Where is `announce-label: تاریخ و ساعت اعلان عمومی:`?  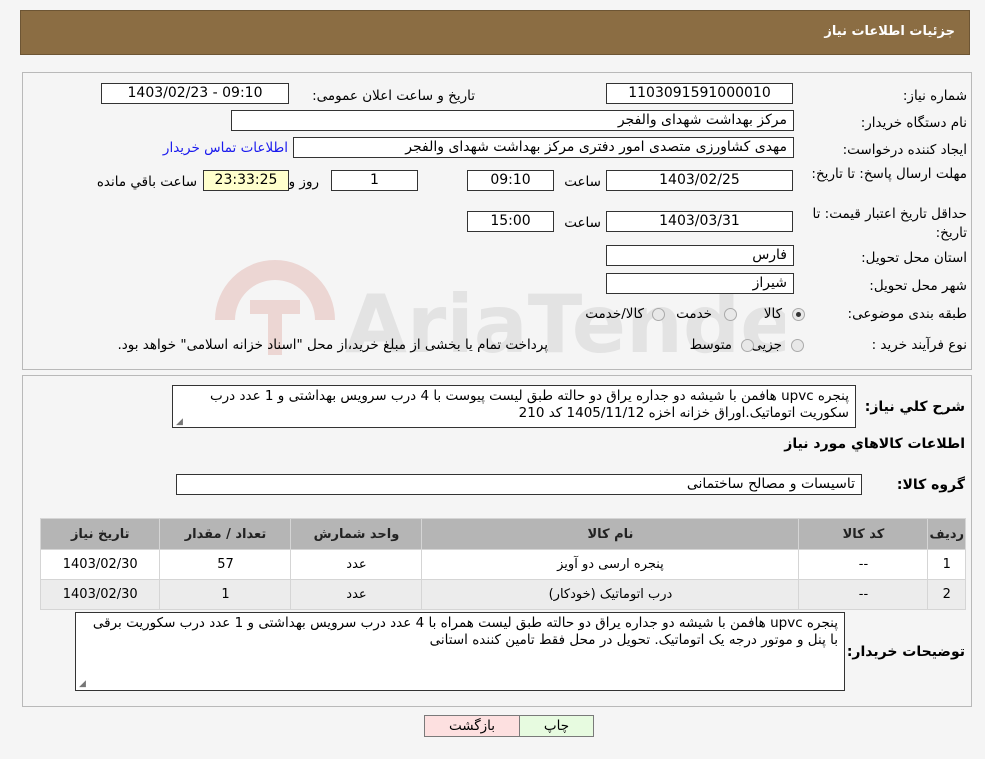
announce-label: تاریخ و ساعت اعلان عمومی: is located at coordinates (393, 96).